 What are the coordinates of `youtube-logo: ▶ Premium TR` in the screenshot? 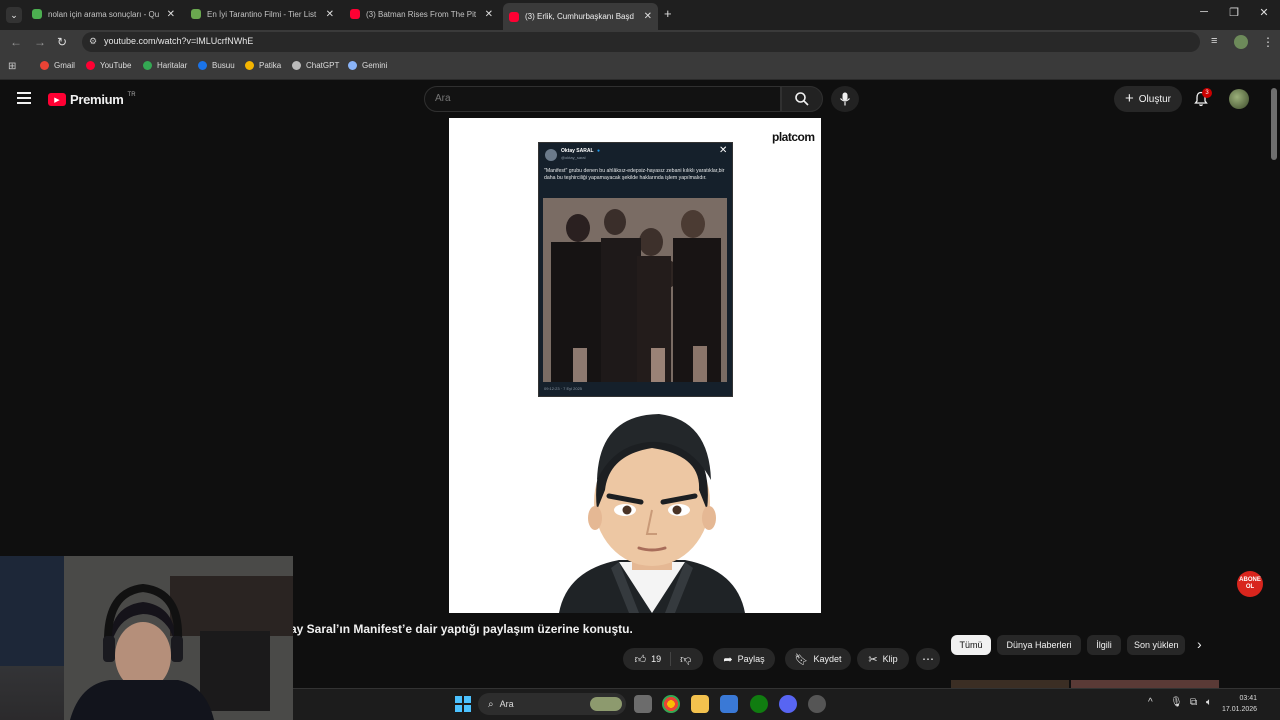 It's located at (92, 99).